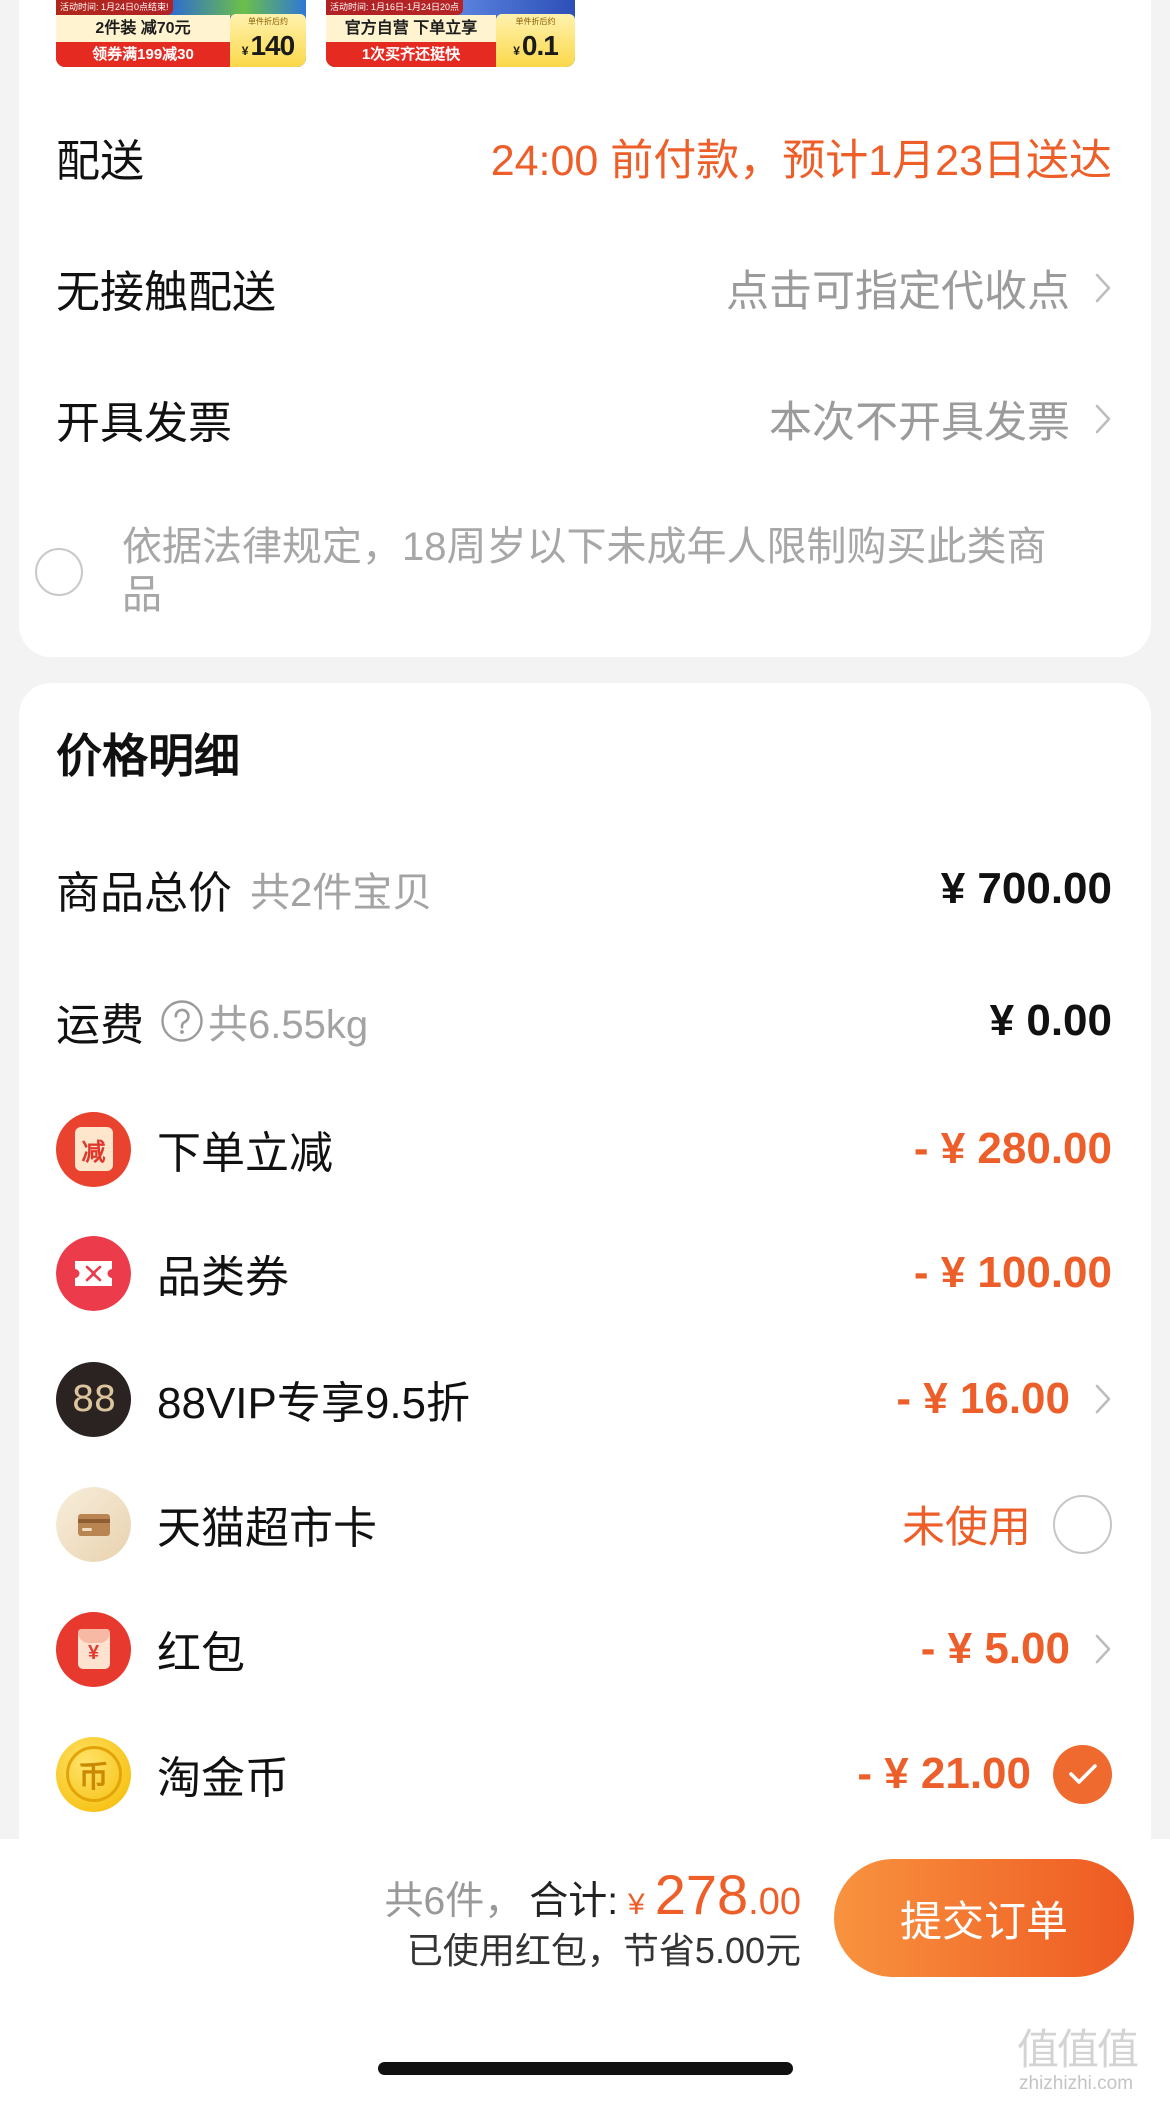  Describe the element at coordinates (59, 572) in the screenshot. I see `age-notice-checkbox` at that location.